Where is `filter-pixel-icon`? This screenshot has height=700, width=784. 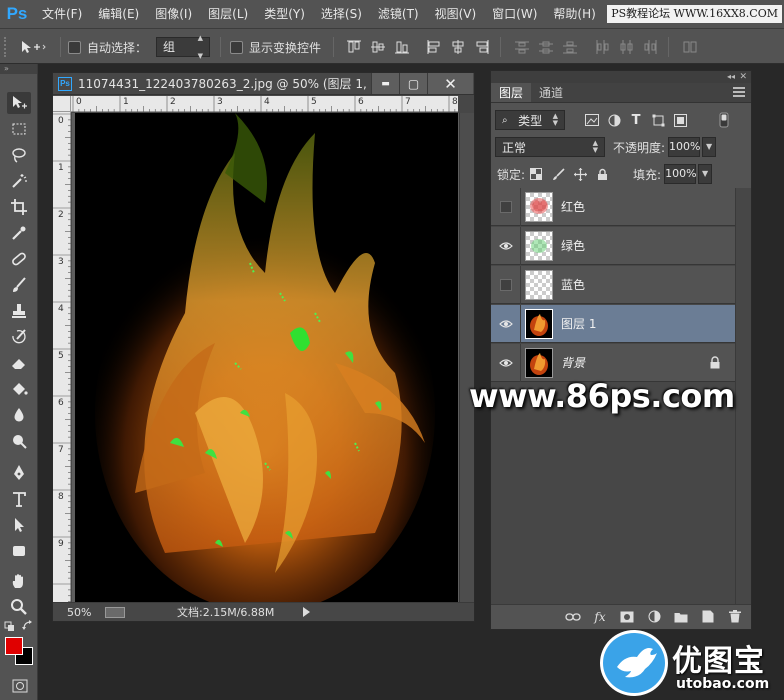 filter-pixel-icon is located at coordinates (592, 120).